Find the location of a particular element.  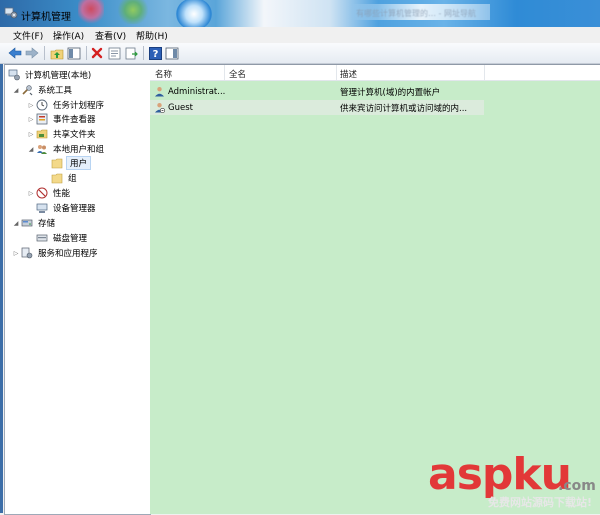

properties-icon is located at coordinates (114, 53).